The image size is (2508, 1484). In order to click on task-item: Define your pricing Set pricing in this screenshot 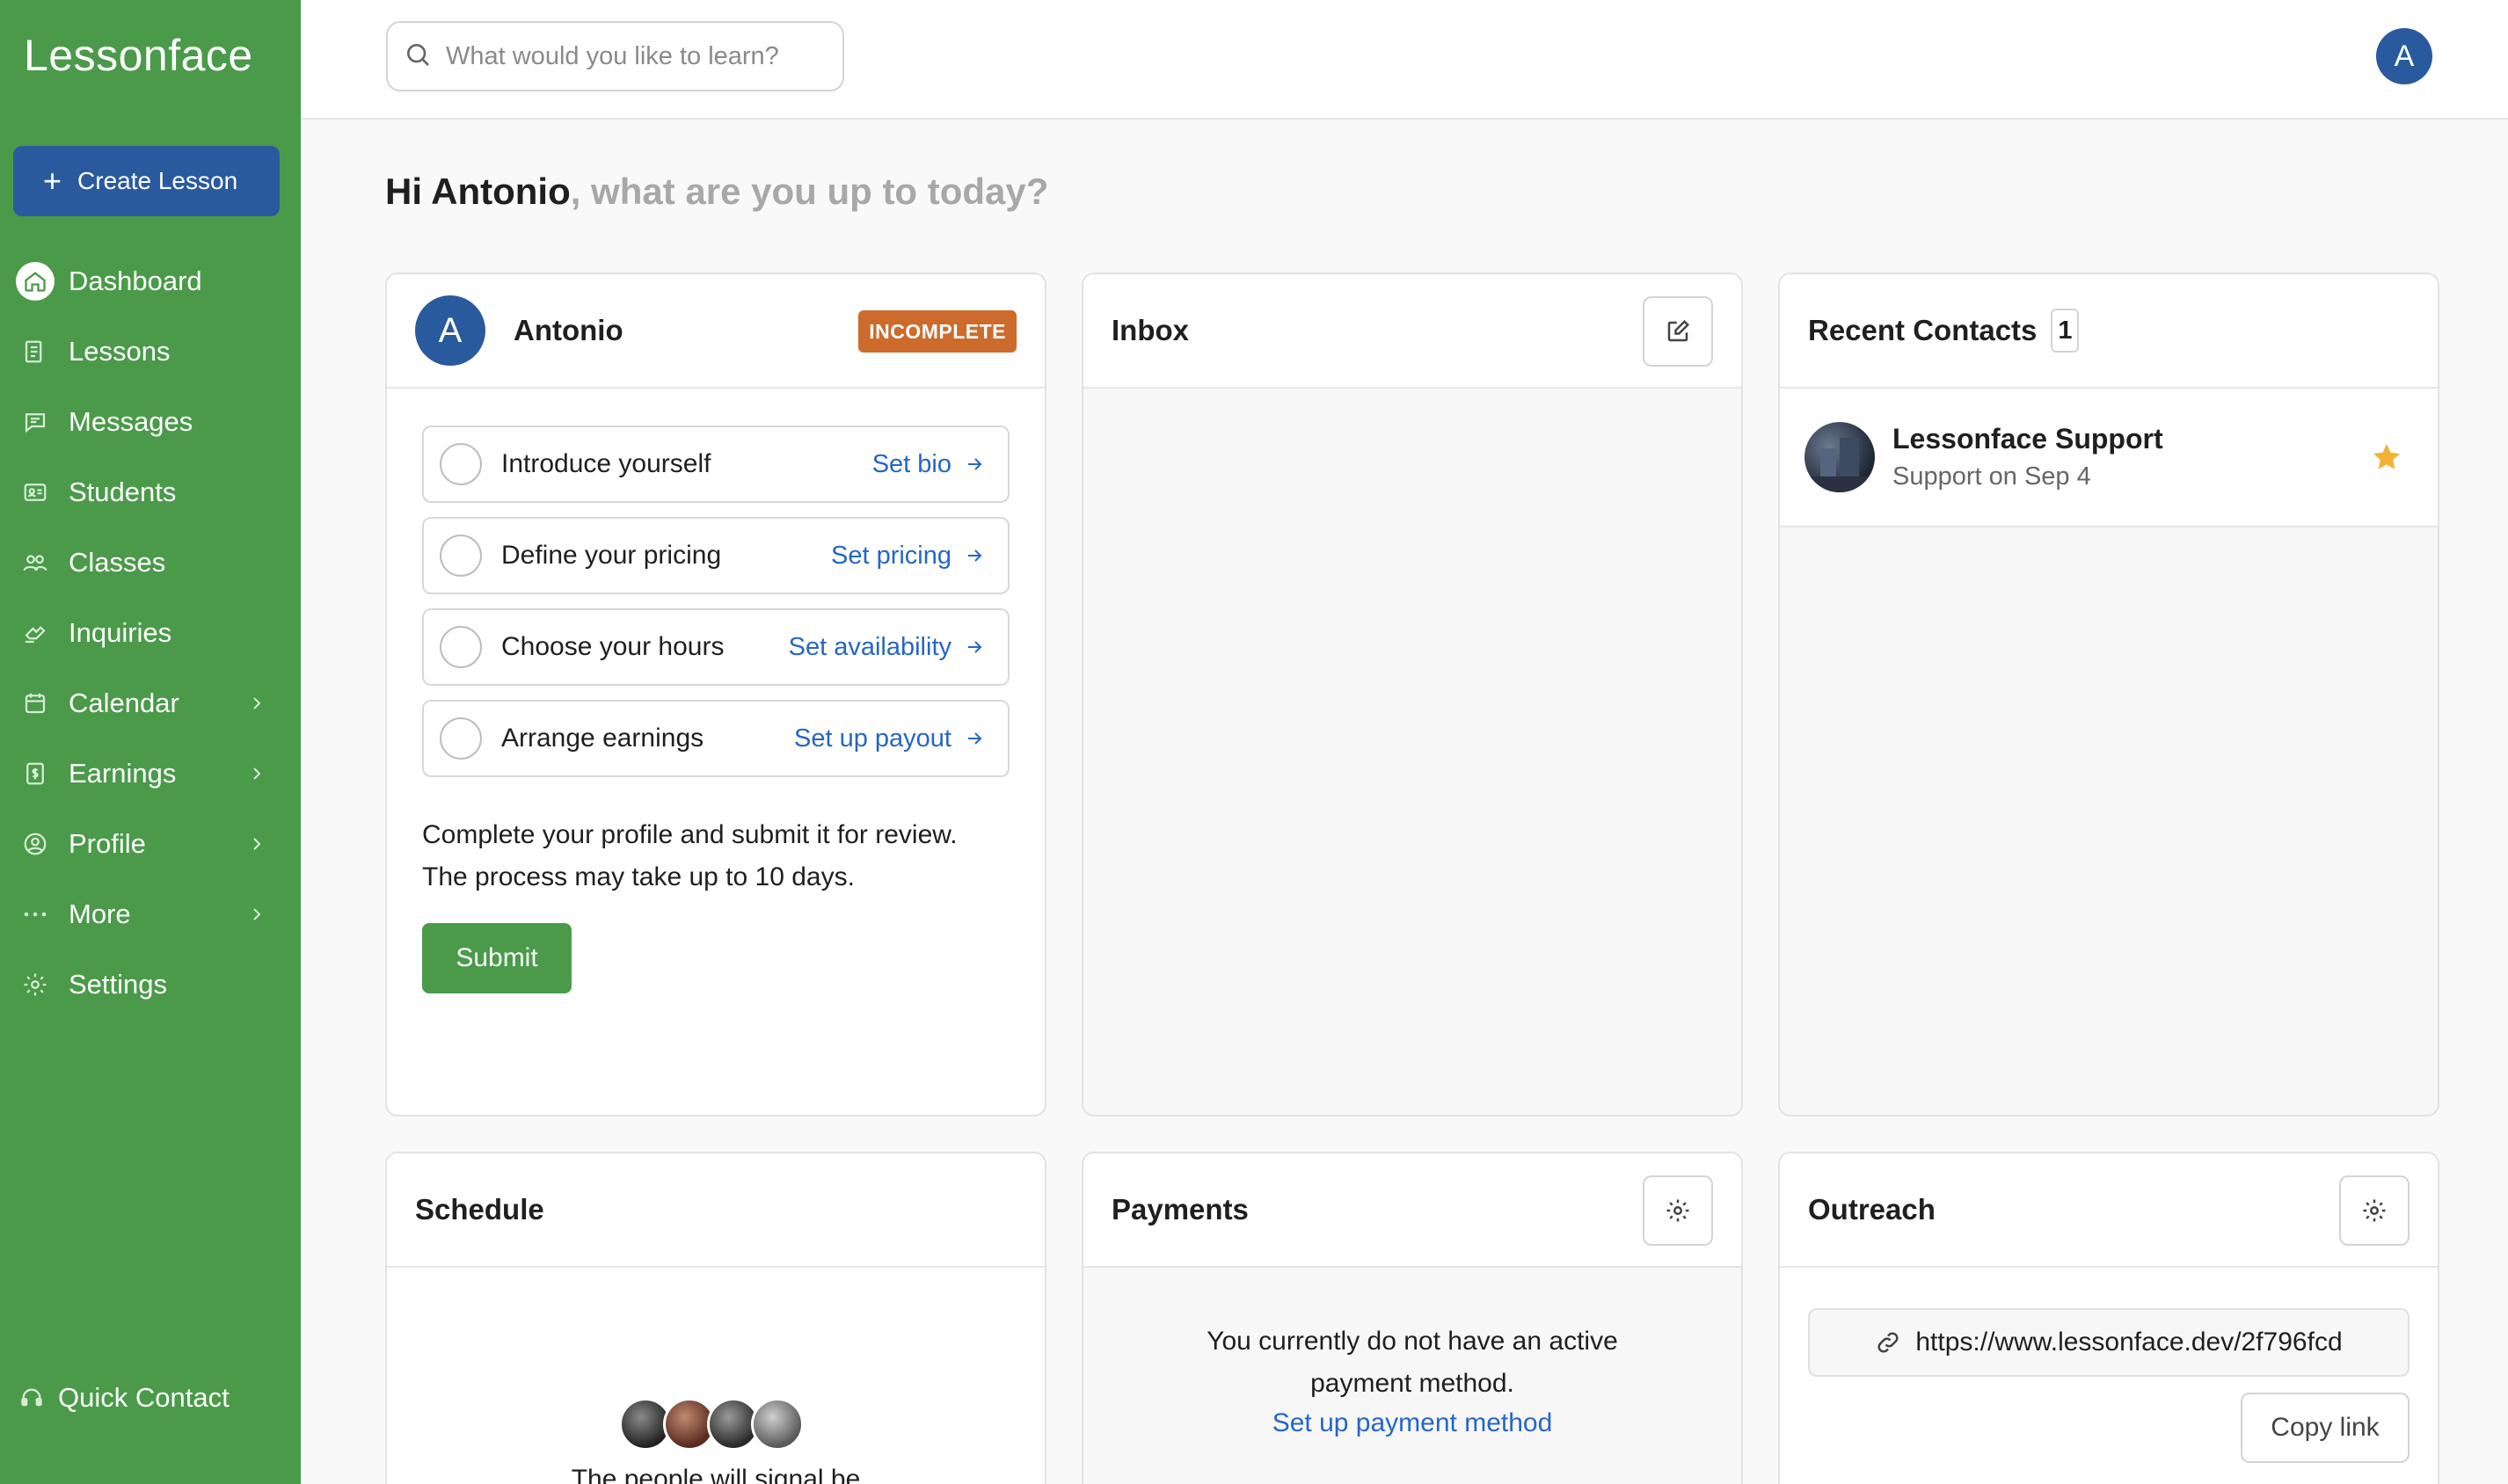, I will do `click(716, 556)`.